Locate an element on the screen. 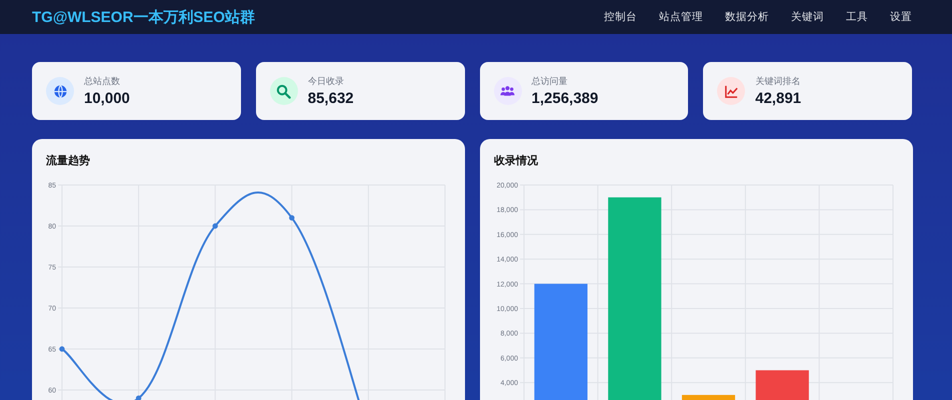 The width and height of the screenshot is (952, 400). nav-link: 控制台 is located at coordinates (620, 17).